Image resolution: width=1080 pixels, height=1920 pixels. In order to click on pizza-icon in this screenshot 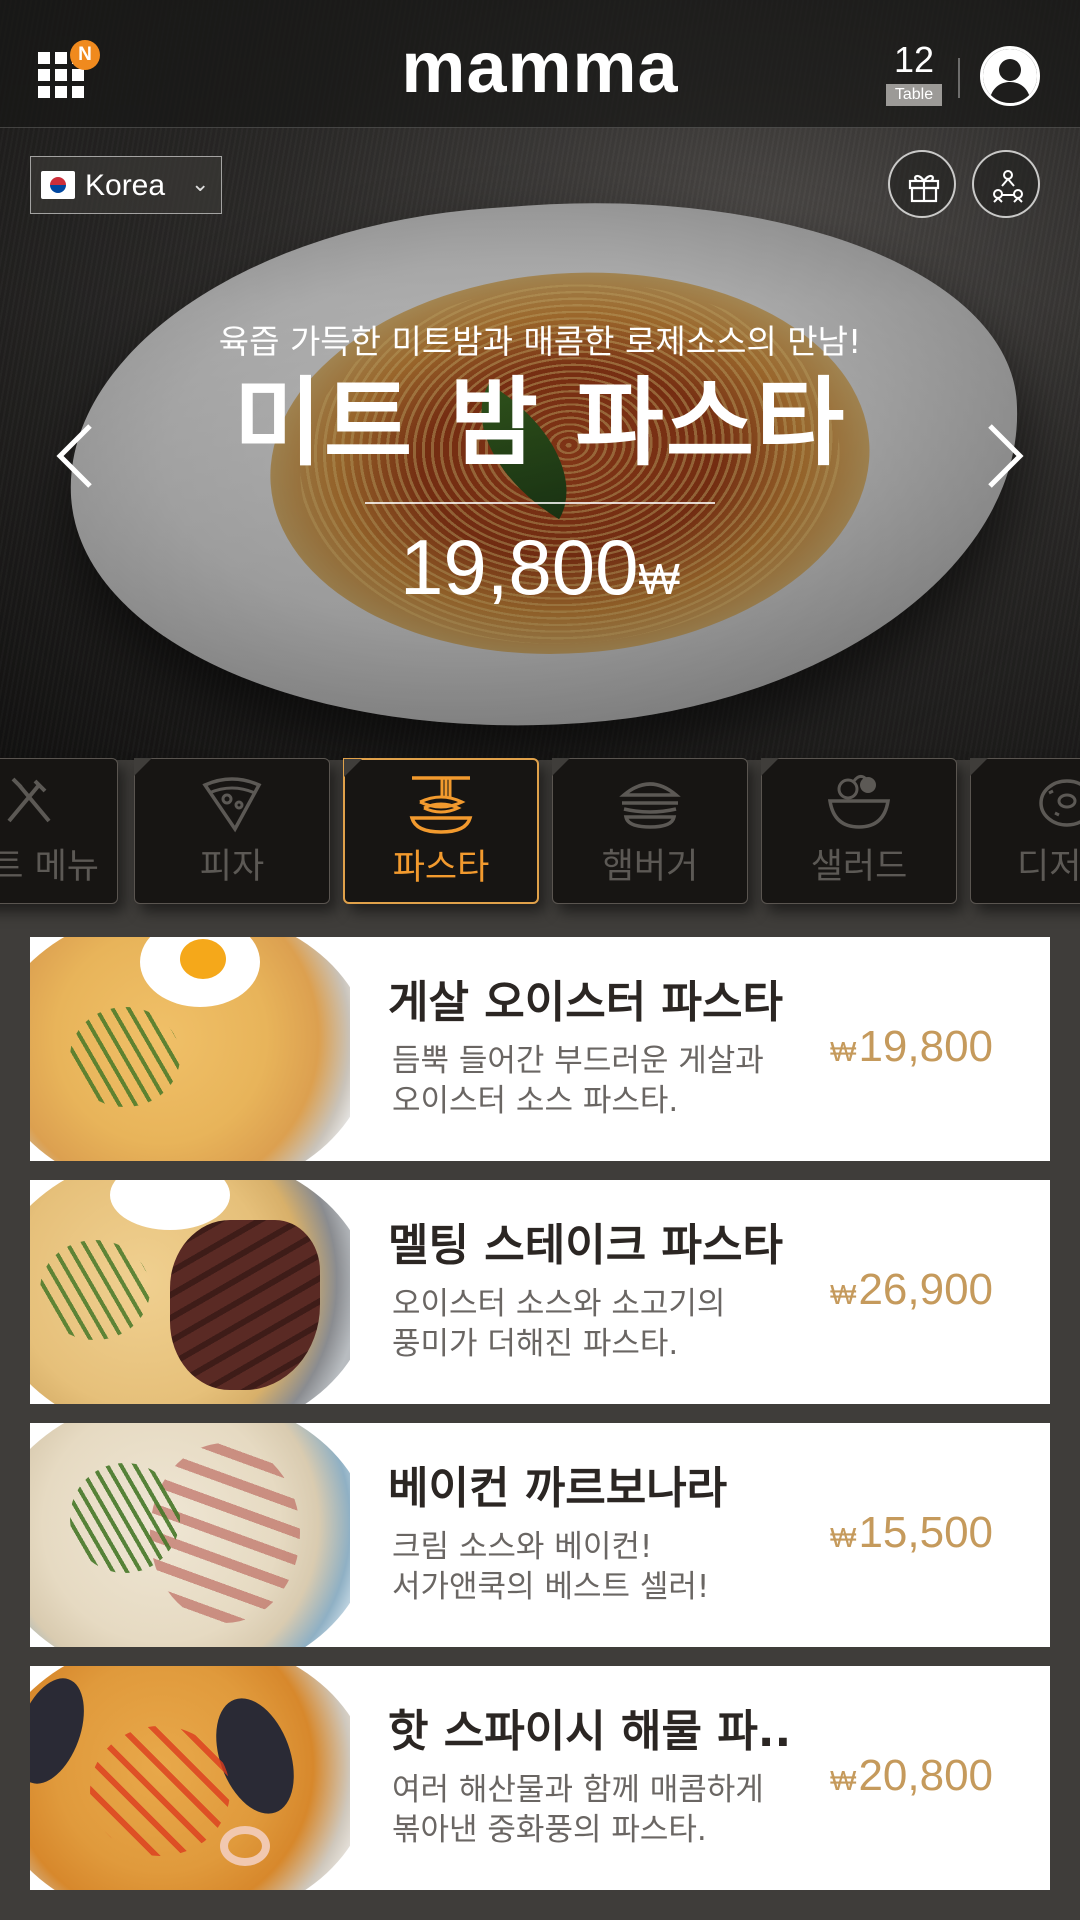, I will do `click(232, 804)`.